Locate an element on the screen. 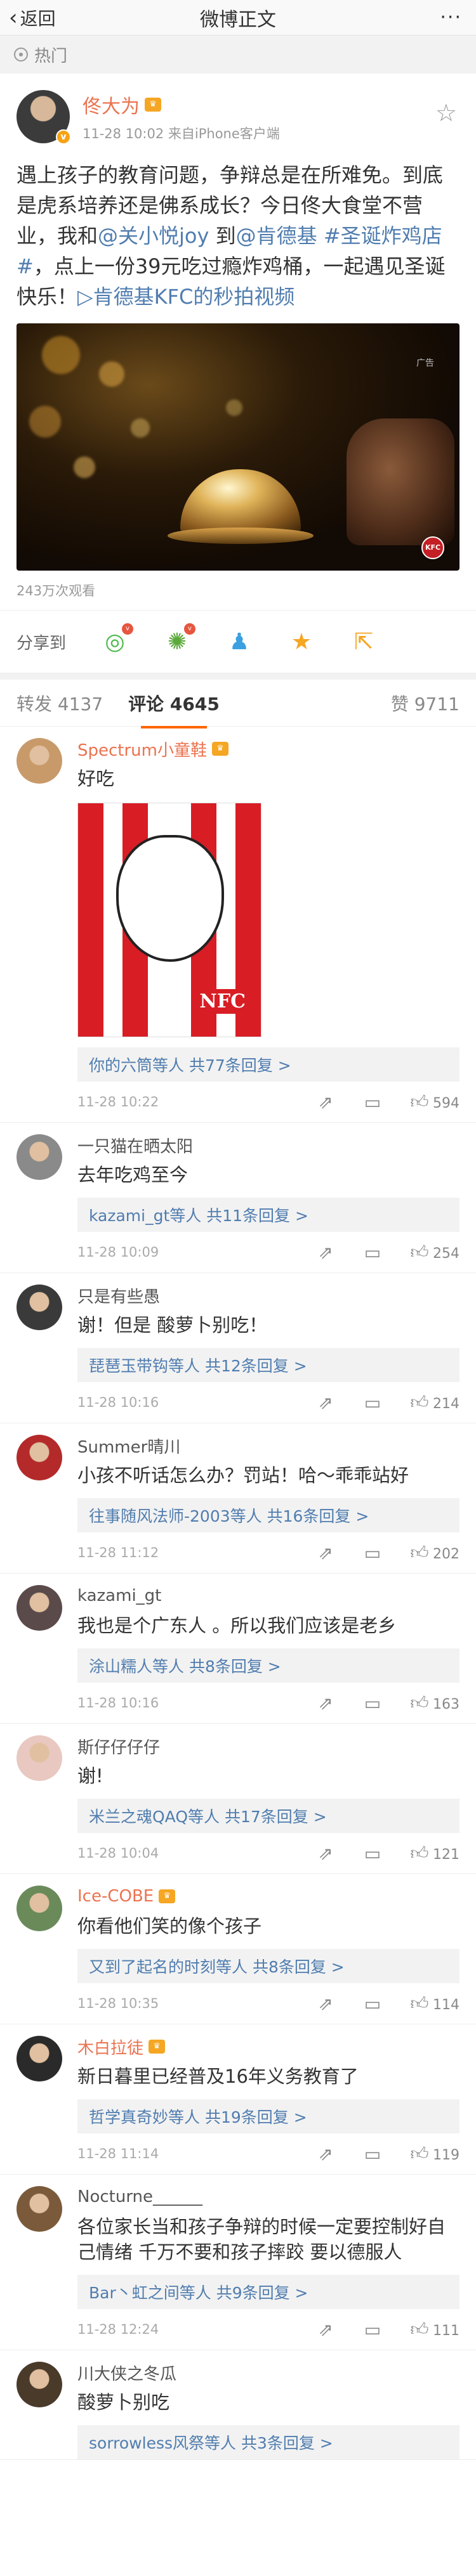  like-count: 214 is located at coordinates (446, 1404).